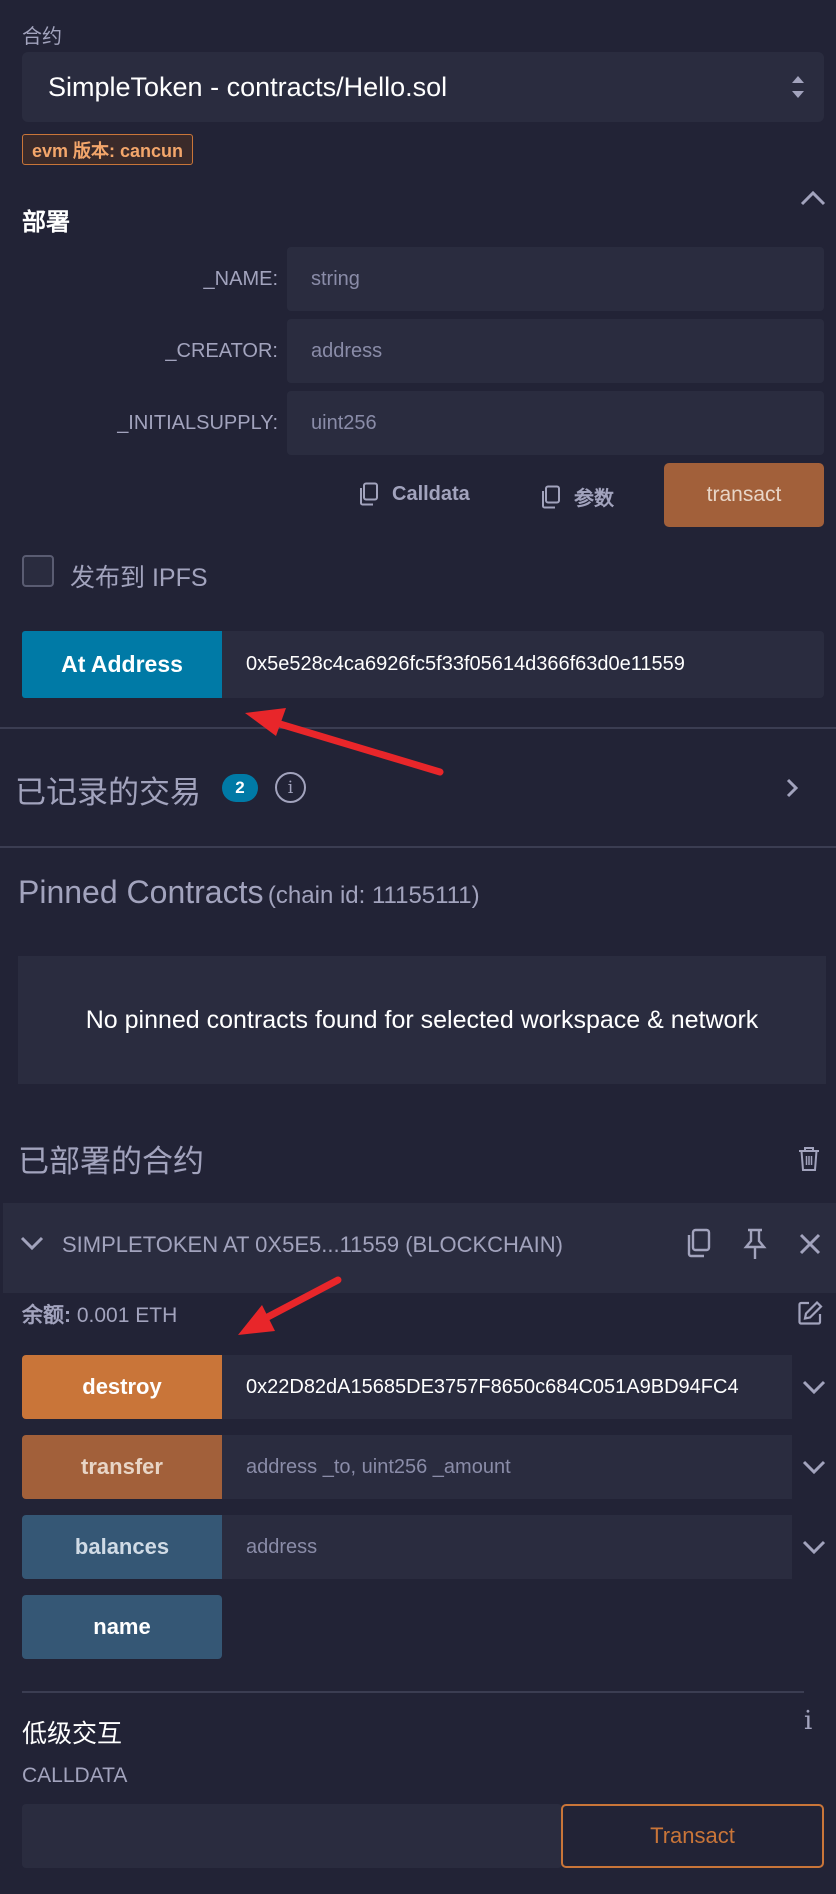  Describe the element at coordinates (792, 788) in the screenshot. I see `chevron-right-icon` at that location.